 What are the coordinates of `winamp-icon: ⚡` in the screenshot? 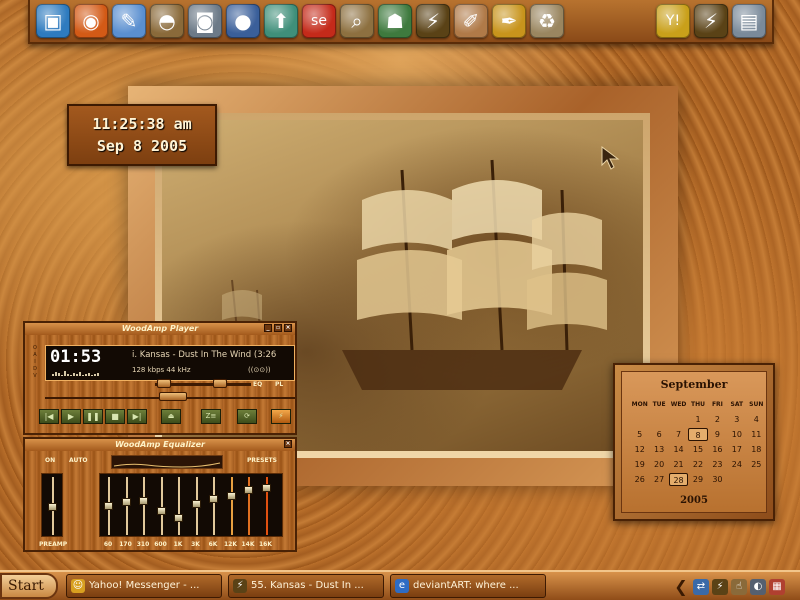 It's located at (433, 21).